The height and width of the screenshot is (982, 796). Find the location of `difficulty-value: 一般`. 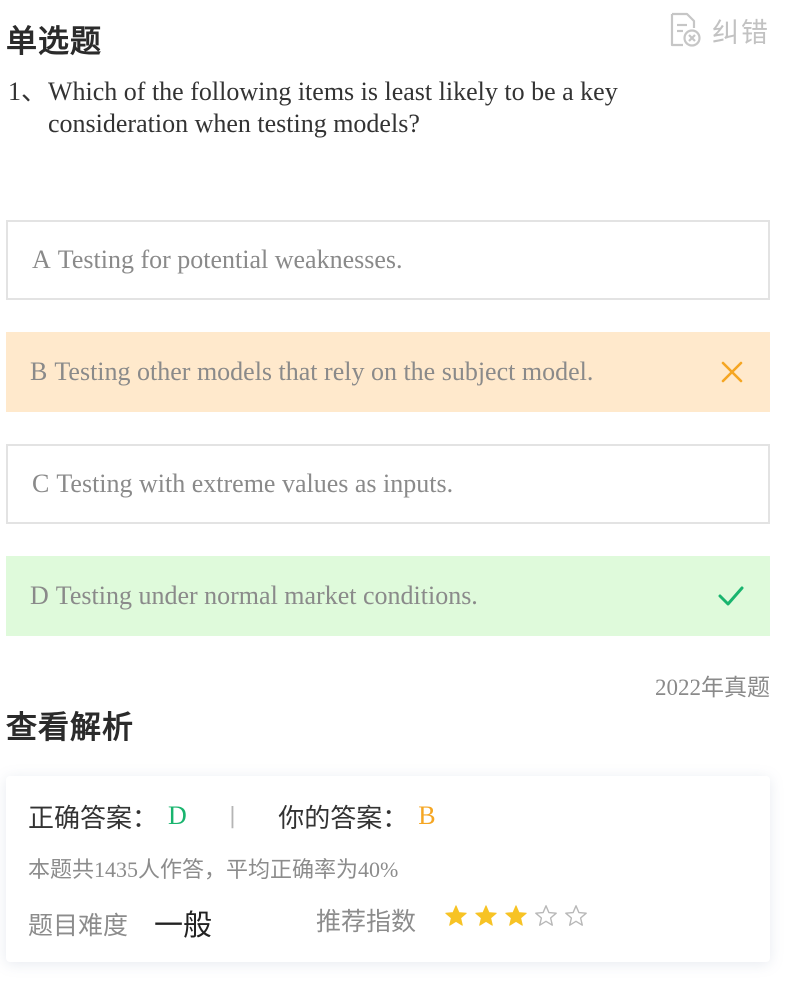

difficulty-value: 一般 is located at coordinates (183, 925).